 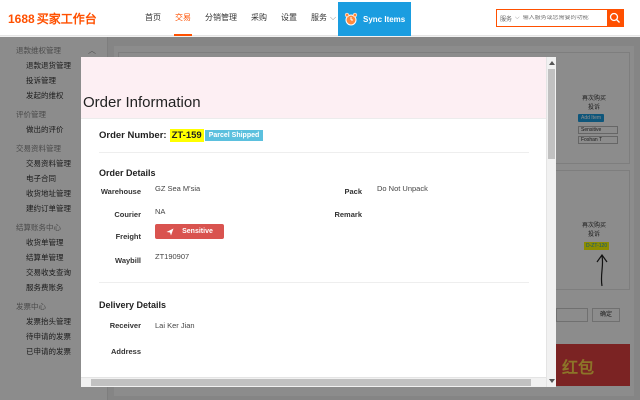 What do you see at coordinates (384, 19) in the screenshot?
I see `sync-items-label: Sync Items` at bounding box center [384, 19].